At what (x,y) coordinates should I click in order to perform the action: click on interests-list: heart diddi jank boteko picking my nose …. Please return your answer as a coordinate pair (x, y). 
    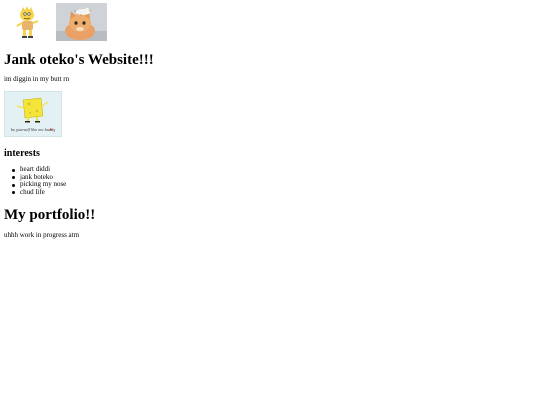
    Looking at the image, I should click on (38, 181).